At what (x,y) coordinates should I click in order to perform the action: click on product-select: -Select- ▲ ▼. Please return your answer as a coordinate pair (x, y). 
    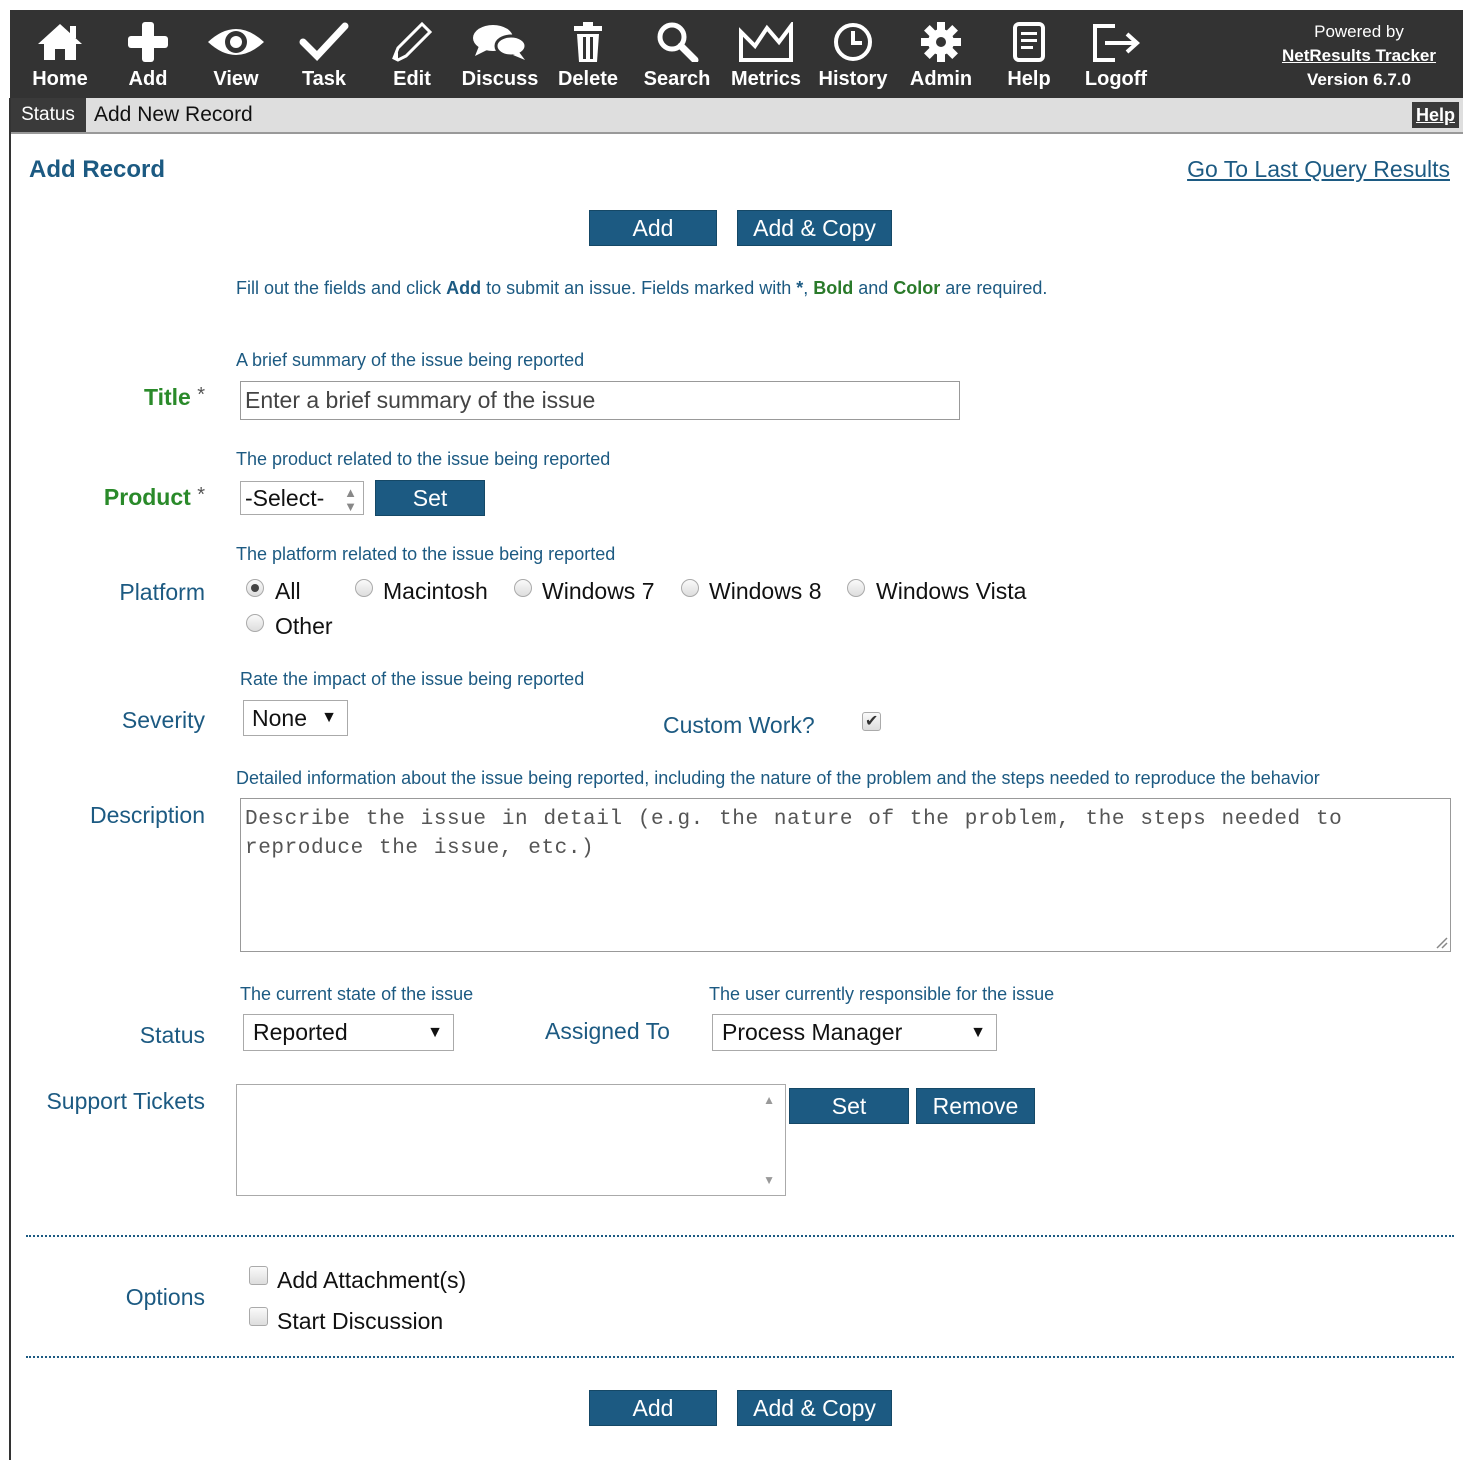
    Looking at the image, I should click on (302, 498).